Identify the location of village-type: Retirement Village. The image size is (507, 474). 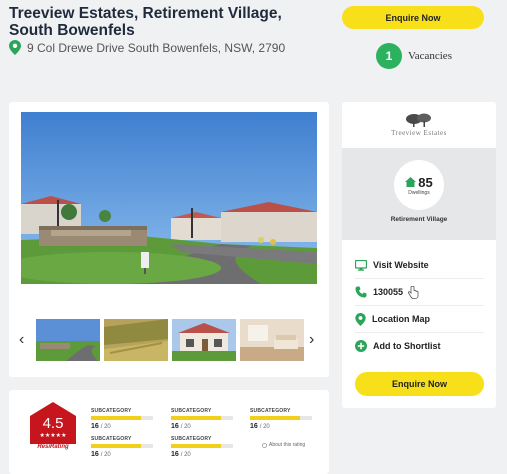
(419, 219).